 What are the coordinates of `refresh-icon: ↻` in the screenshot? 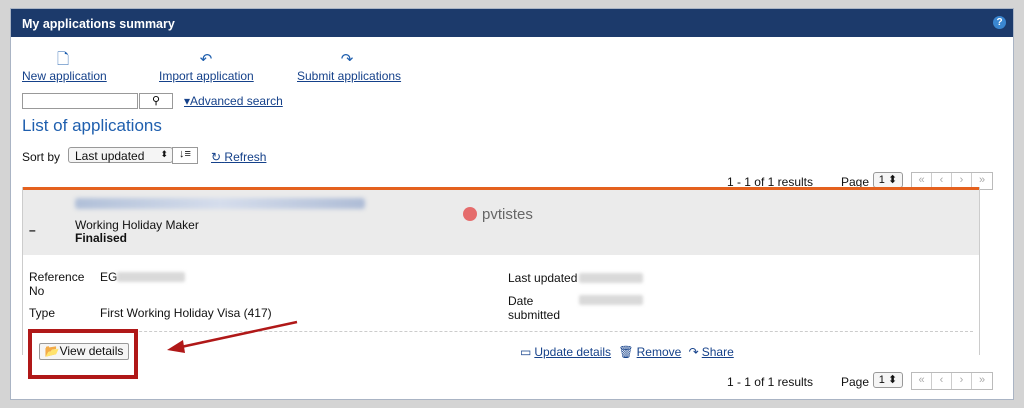 It's located at (216, 157).